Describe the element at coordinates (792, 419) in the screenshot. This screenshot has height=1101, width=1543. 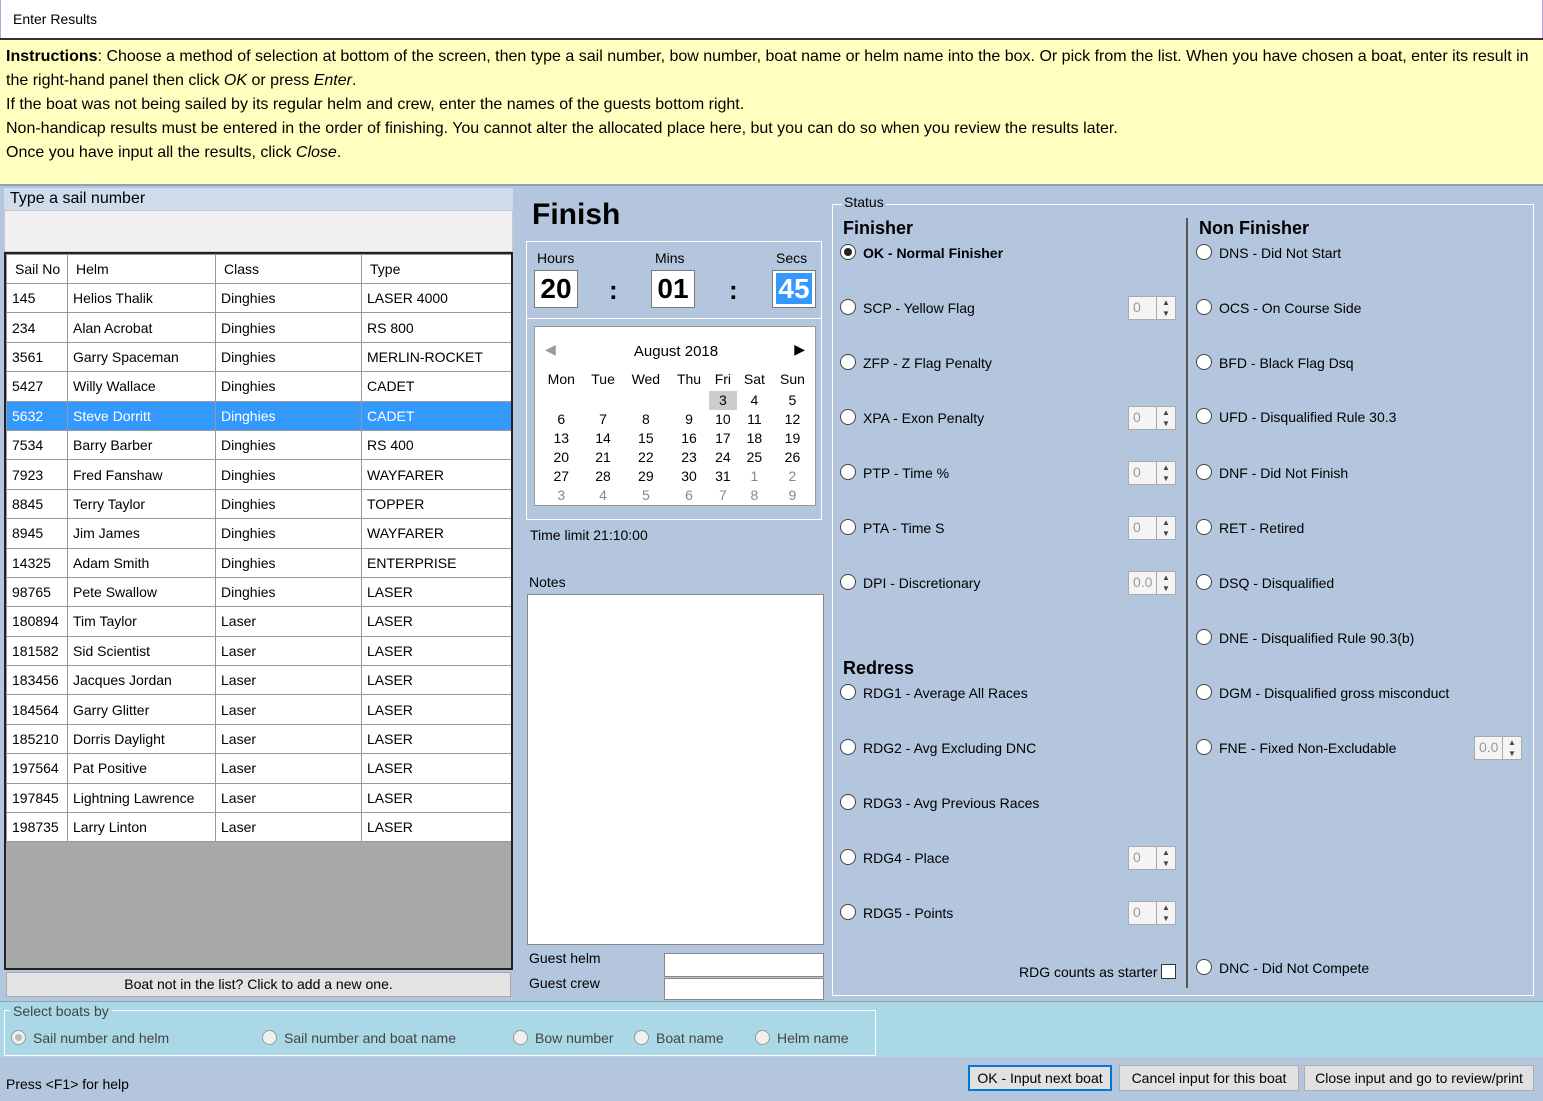
I see `calendar-day: 12` at that location.